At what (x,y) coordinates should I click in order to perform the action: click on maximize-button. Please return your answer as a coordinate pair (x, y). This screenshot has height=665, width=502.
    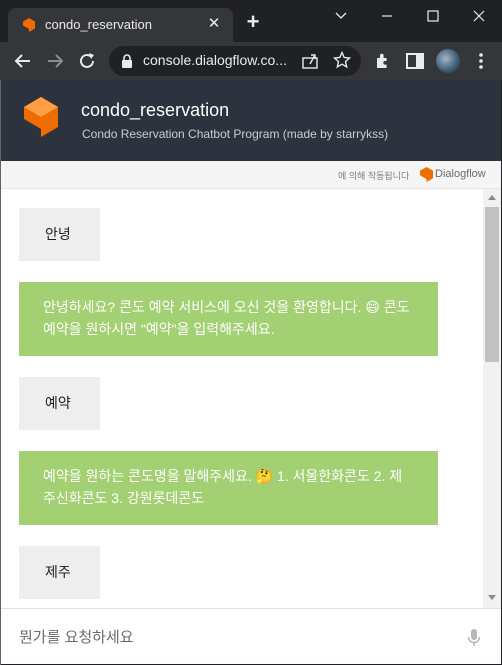
    Looking at the image, I should click on (433, 16).